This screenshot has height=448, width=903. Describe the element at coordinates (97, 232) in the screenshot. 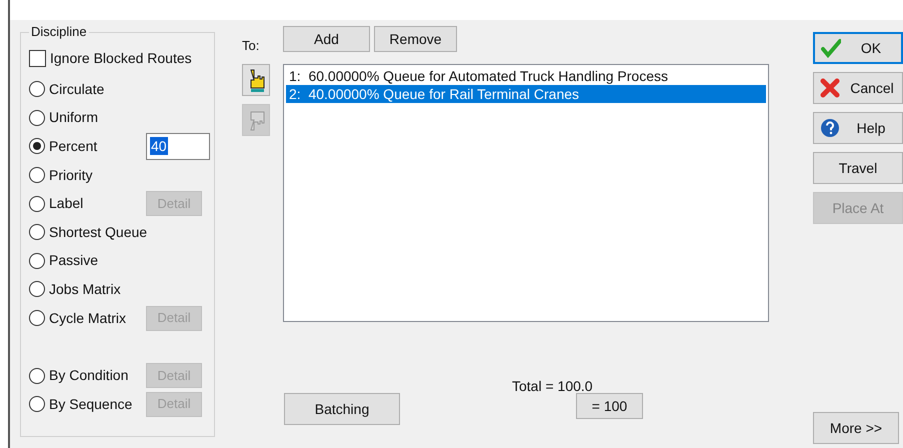

I see `radio-label: Shortest Queue` at that location.